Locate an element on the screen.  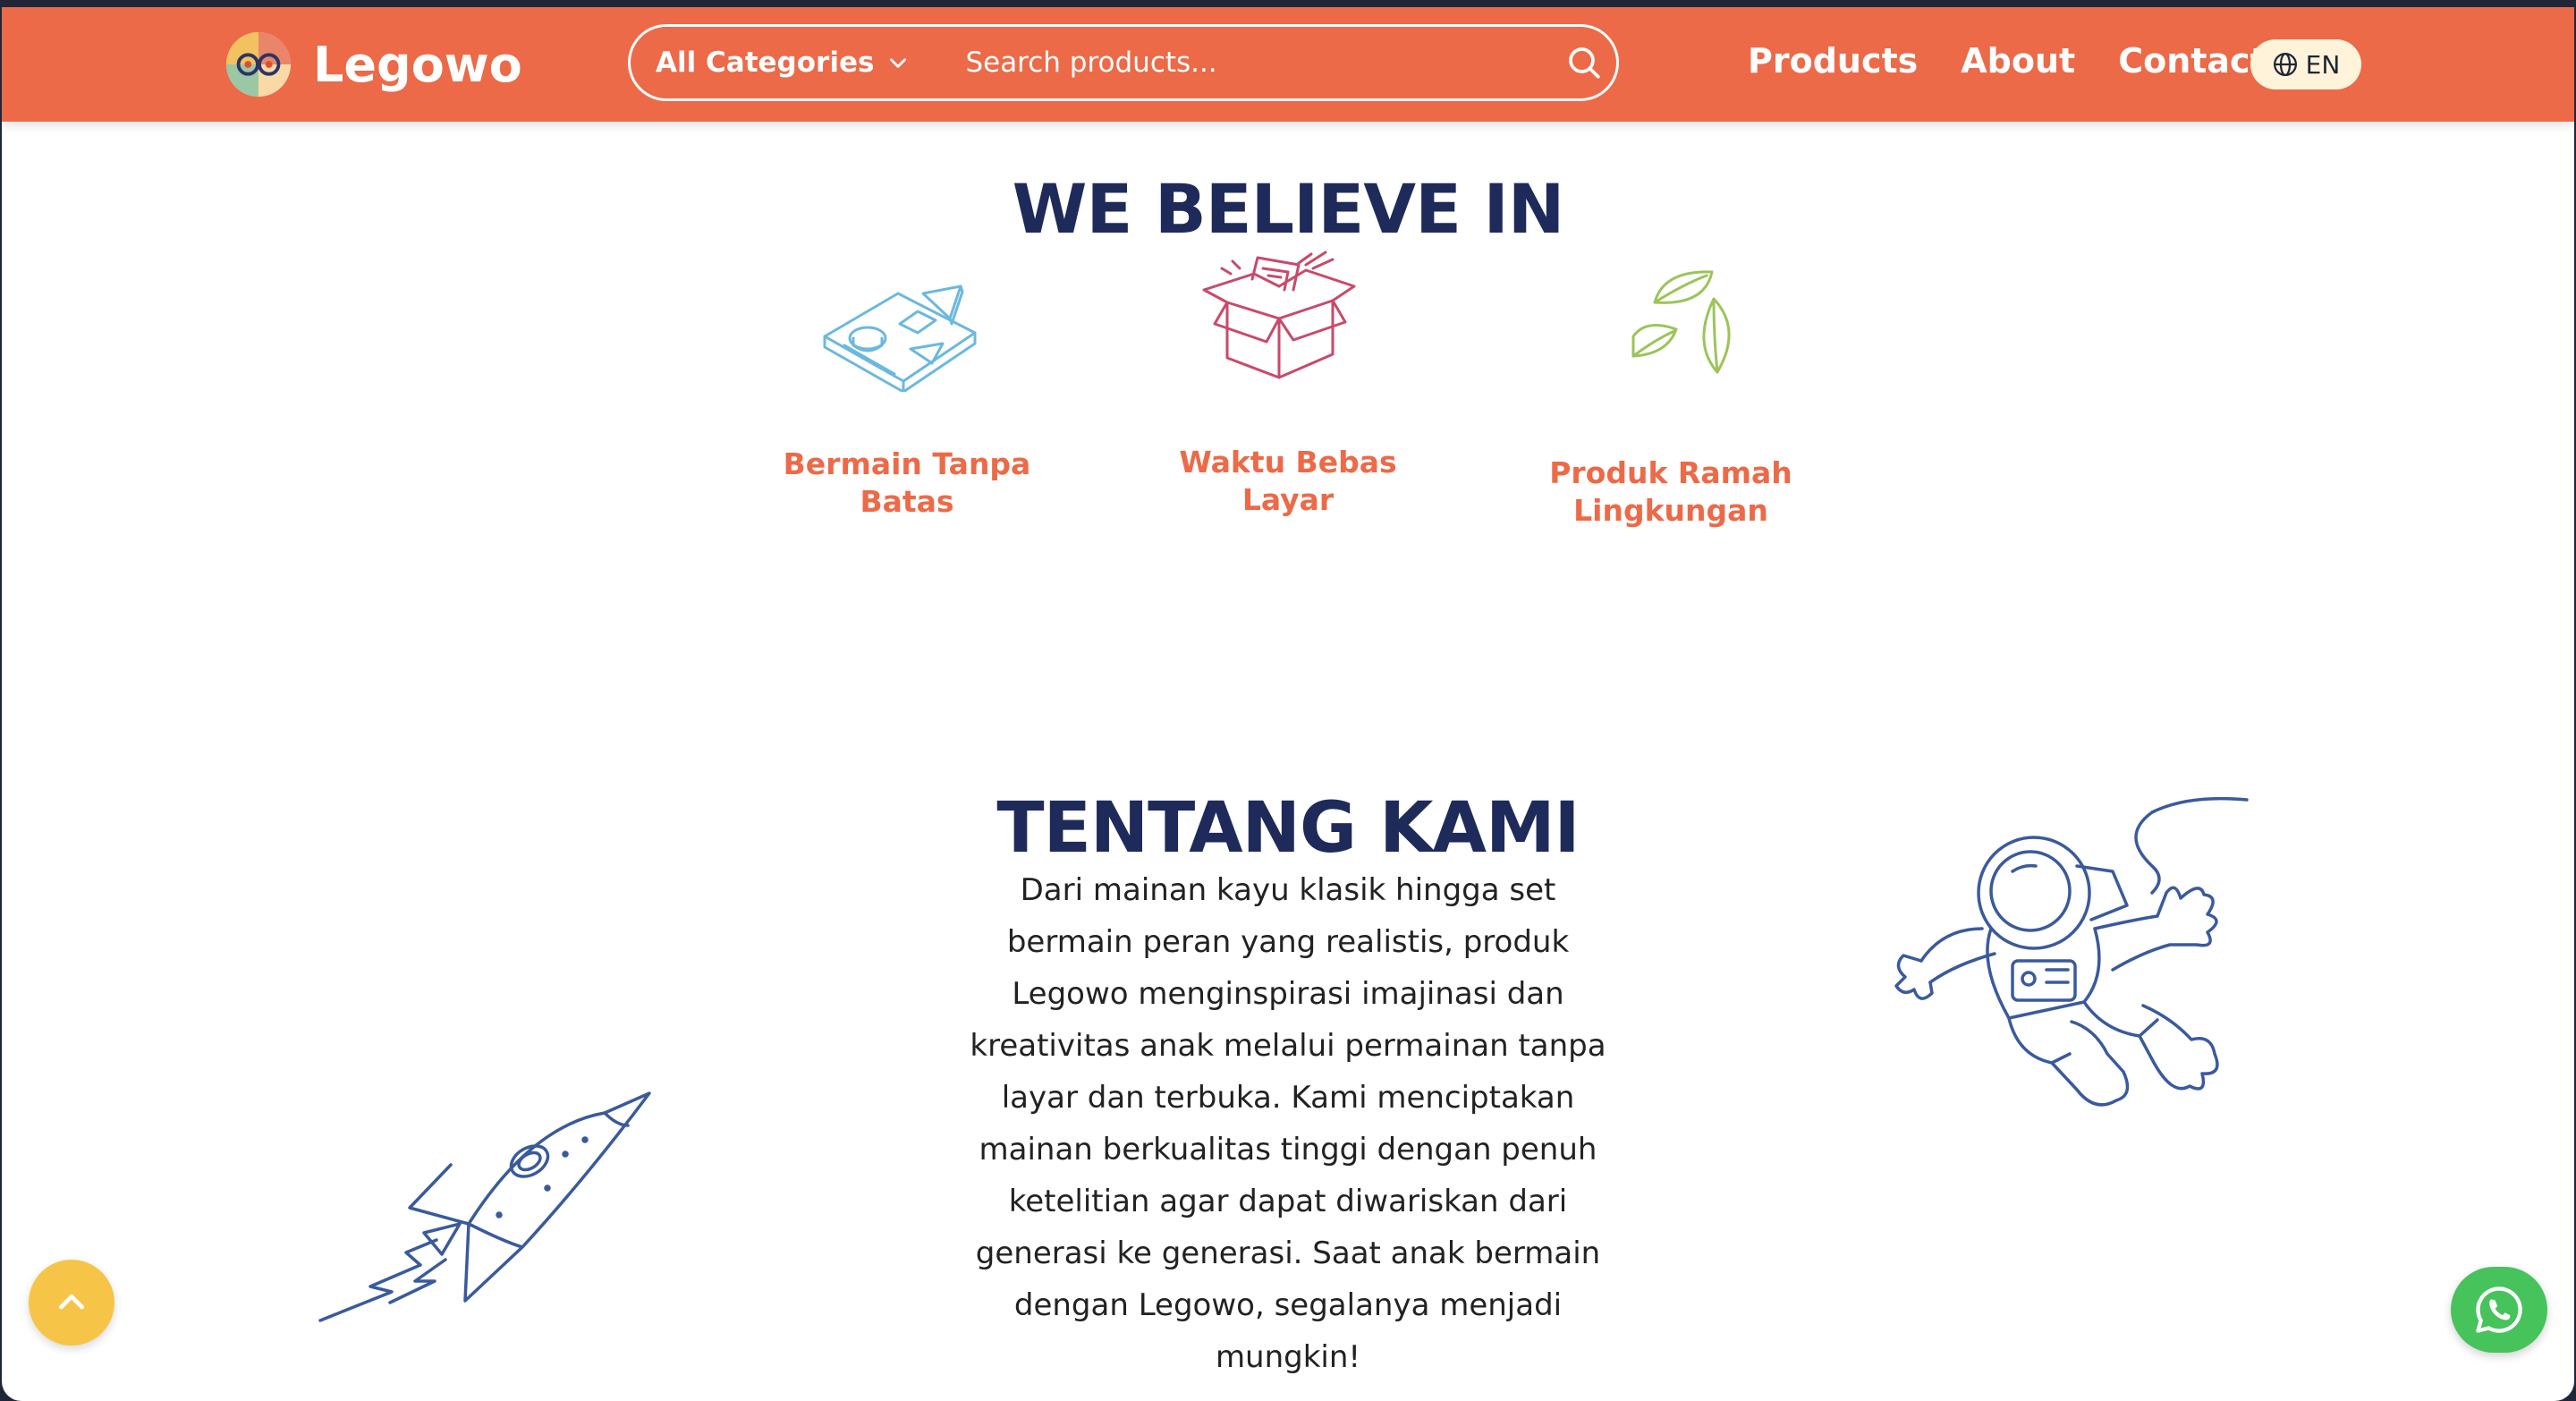
chevron-down-icon is located at coordinates (898, 63).